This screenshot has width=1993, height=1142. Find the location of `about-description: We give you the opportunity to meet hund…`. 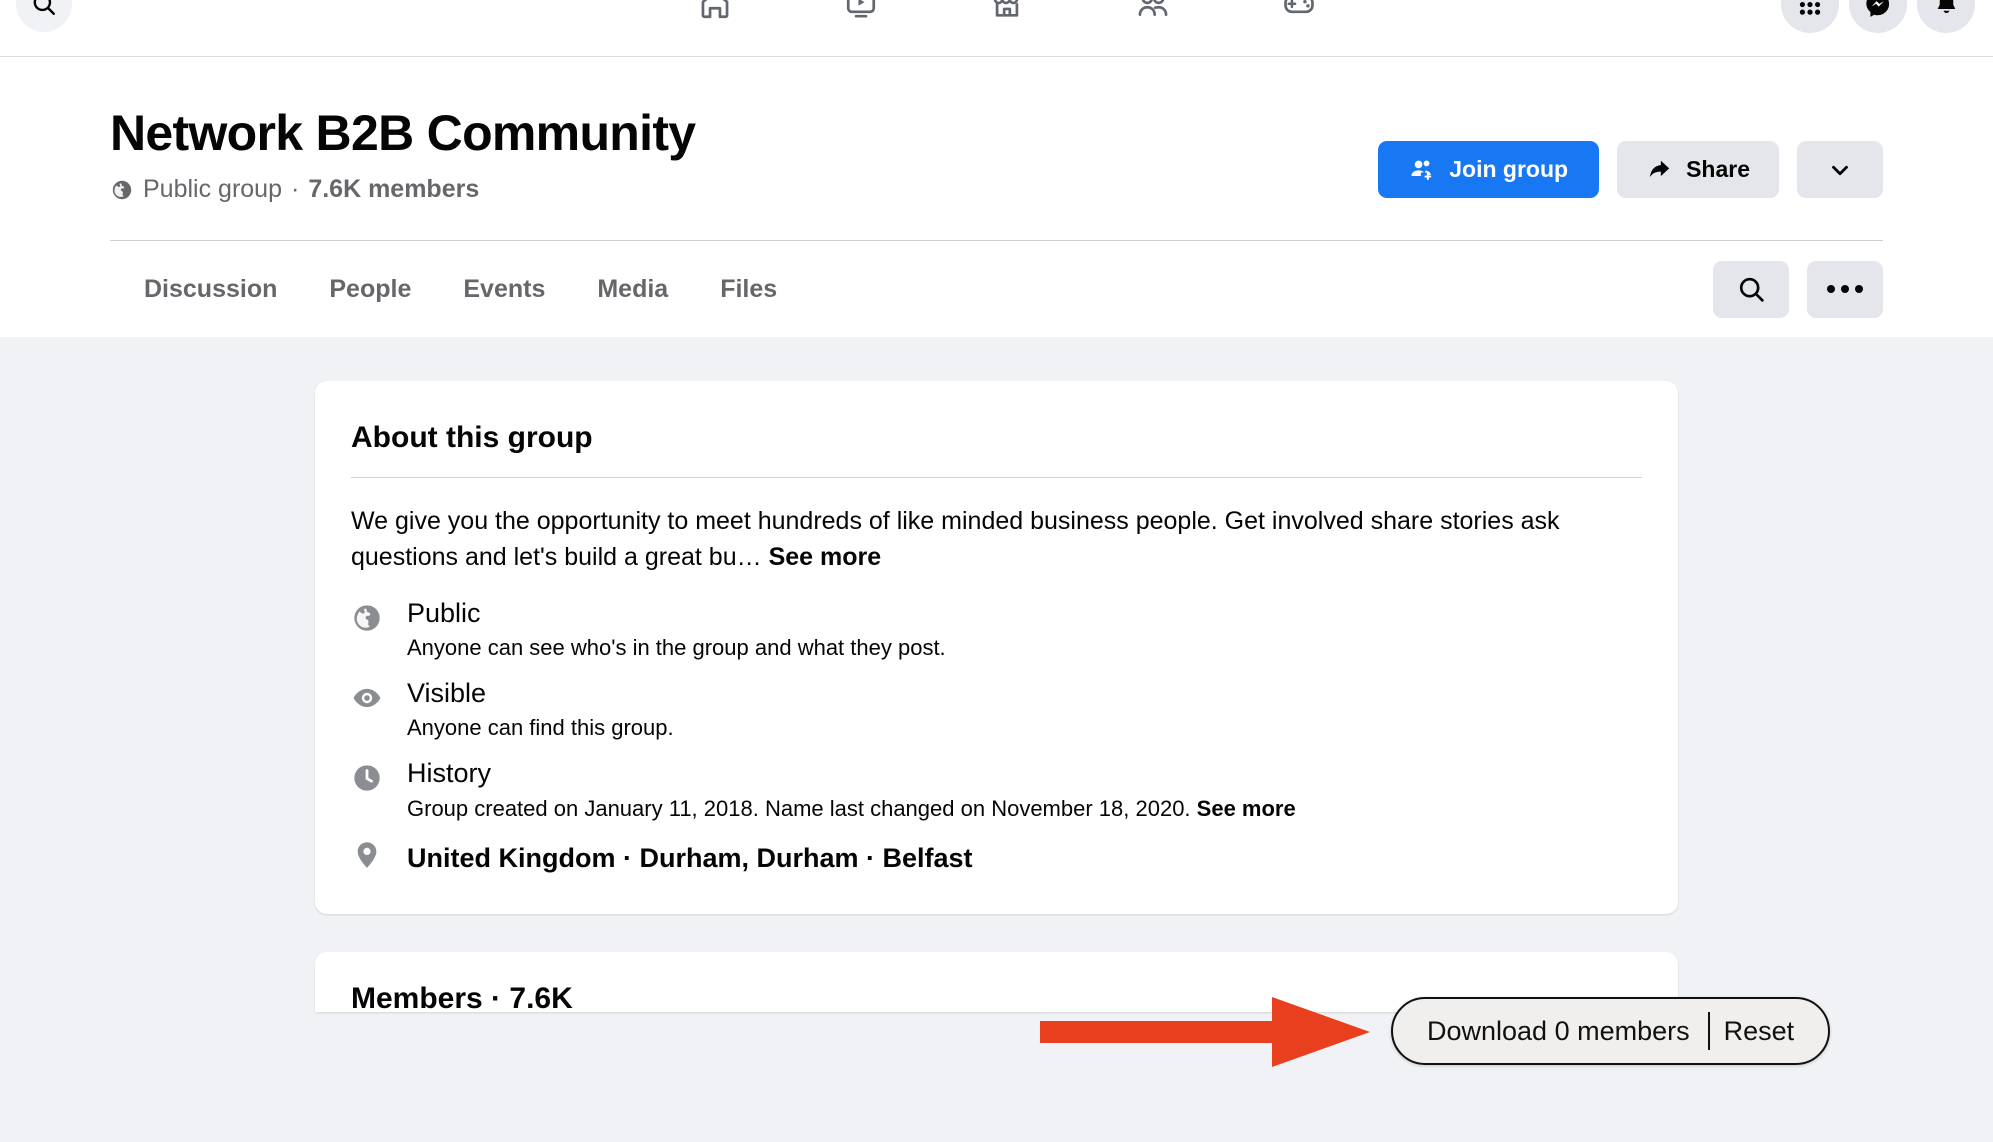

about-description: We give you the opportunity to meet hund… is located at coordinates (986, 539).